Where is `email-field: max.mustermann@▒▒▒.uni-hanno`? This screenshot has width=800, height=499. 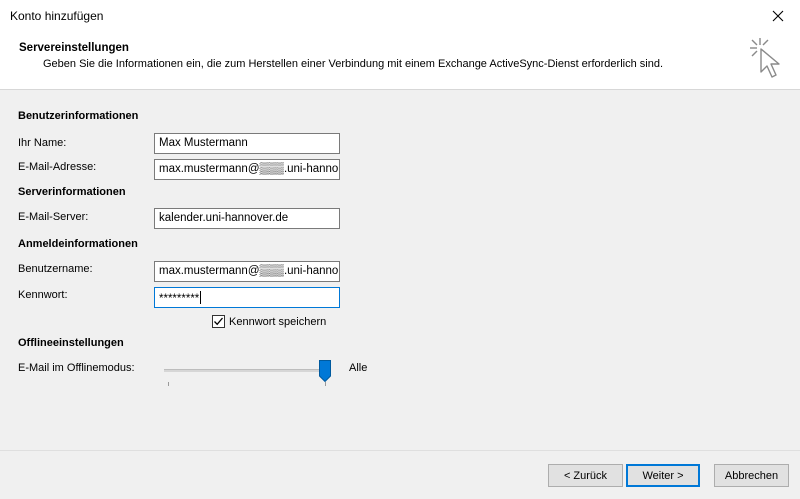 email-field: max.mustermann@▒▒▒.uni-hanno is located at coordinates (247, 169).